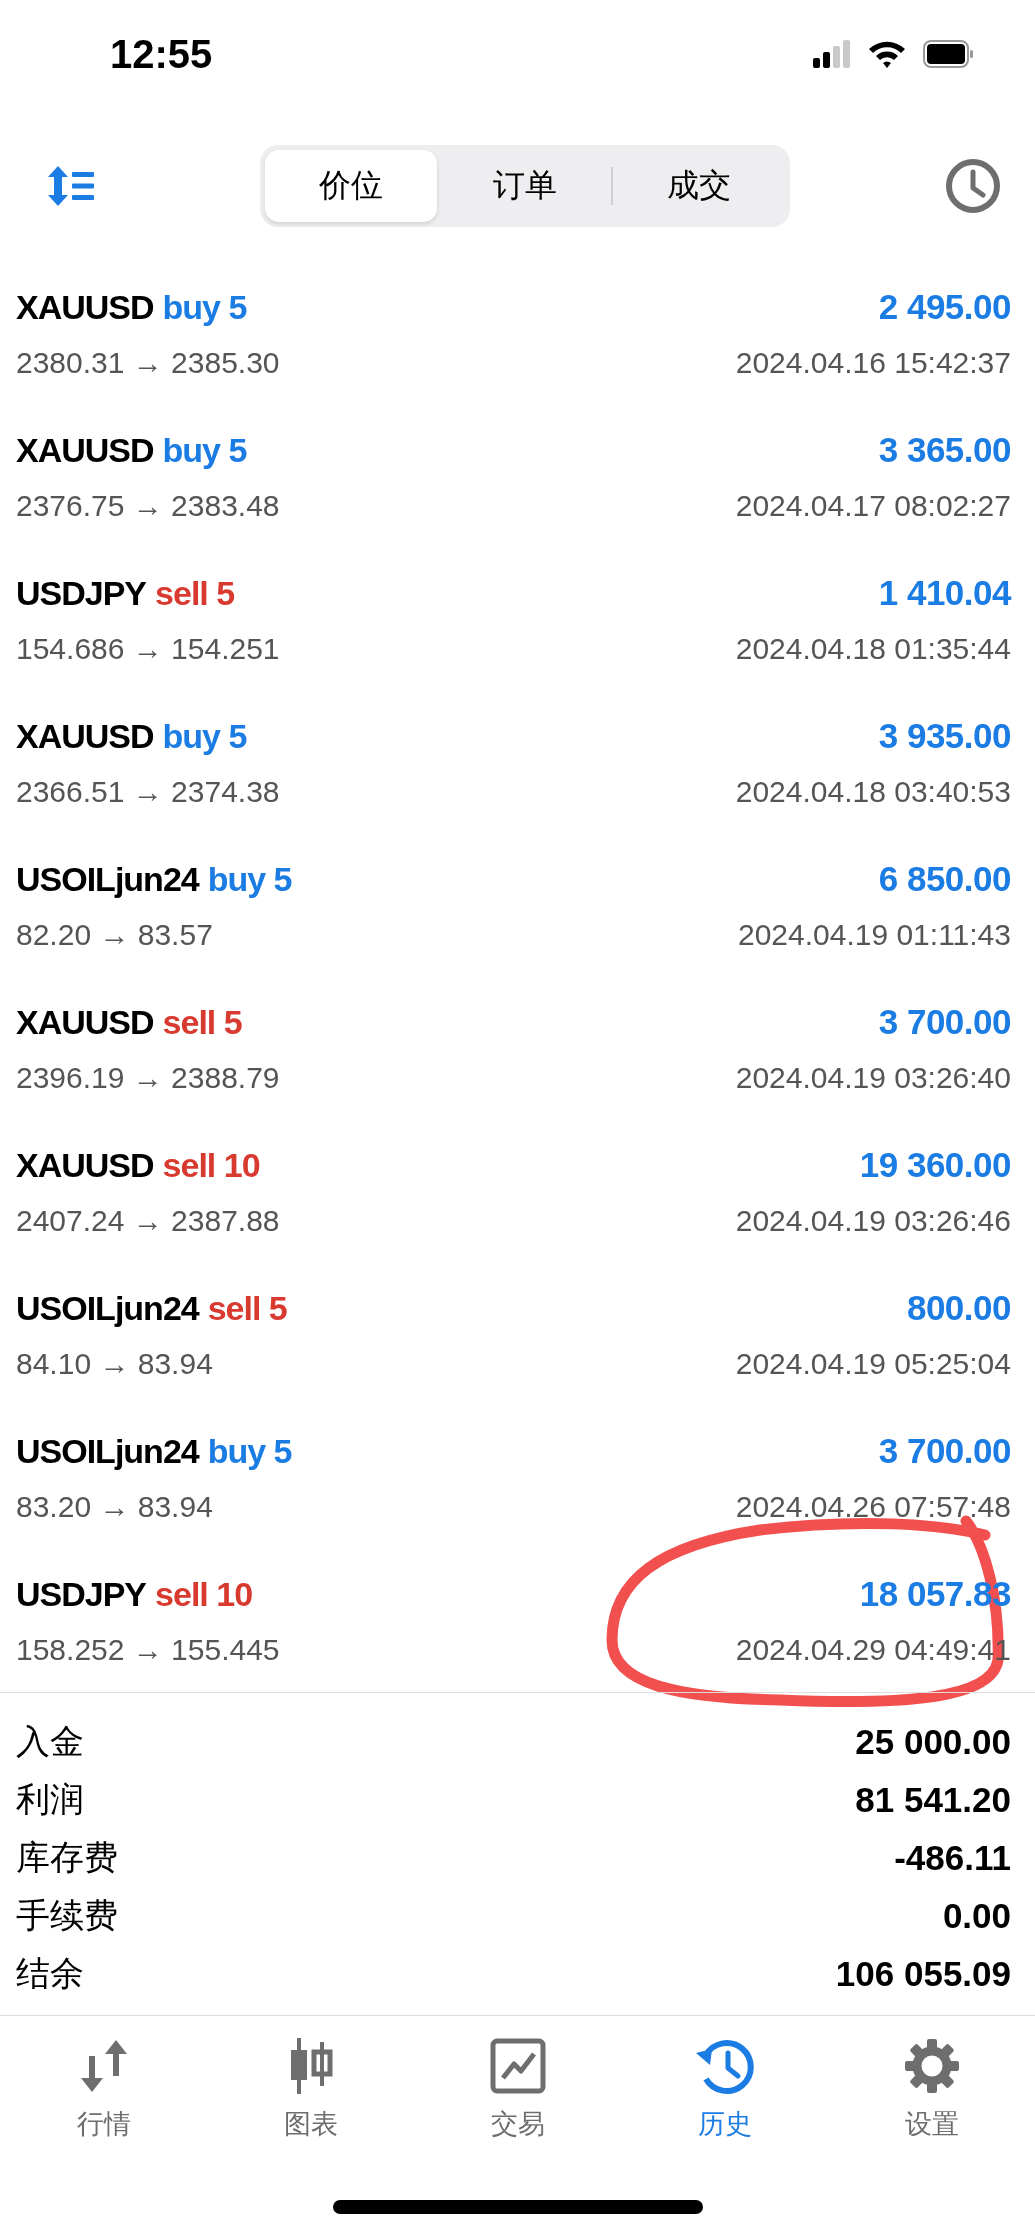 The image size is (1035, 2239). I want to click on wifi-icon, so click(887, 54).